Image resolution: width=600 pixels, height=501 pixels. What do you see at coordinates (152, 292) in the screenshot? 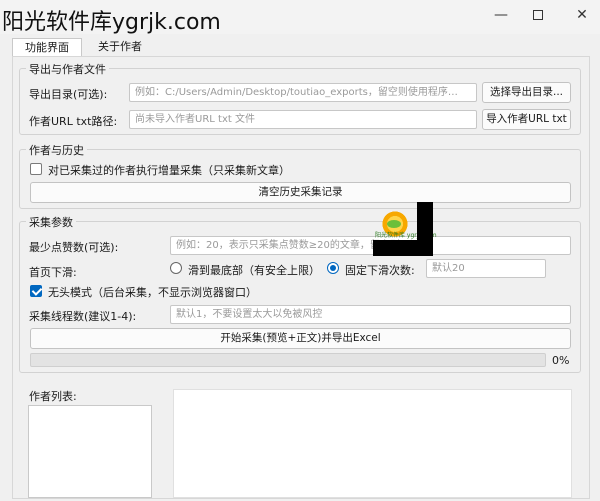
I see `headless-checkbox-label: 无头模式（后台采集，不显示浏览器窗口）` at bounding box center [152, 292].